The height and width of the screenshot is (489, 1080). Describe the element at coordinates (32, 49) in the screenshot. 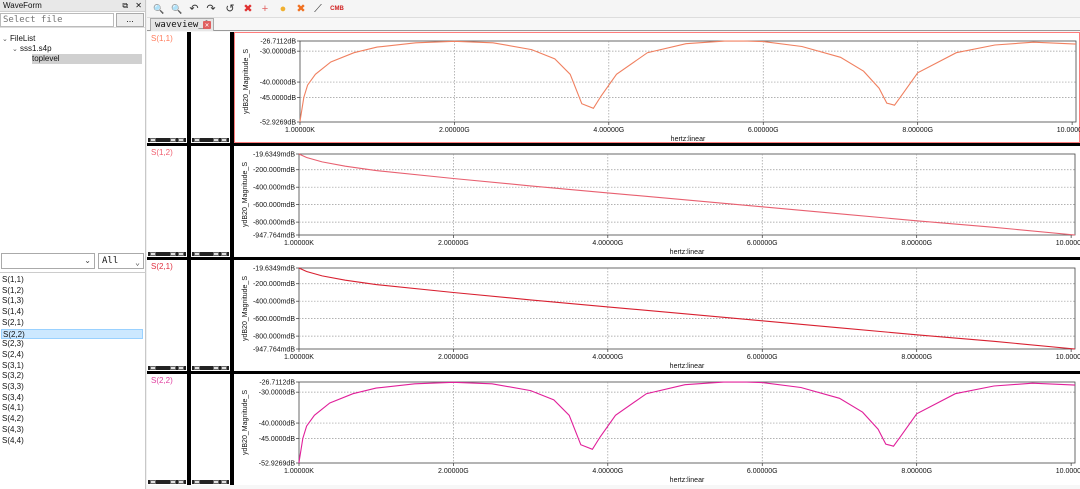

I see `tree-item-sss1-s4p: ⌄ sss1.s4p` at that location.